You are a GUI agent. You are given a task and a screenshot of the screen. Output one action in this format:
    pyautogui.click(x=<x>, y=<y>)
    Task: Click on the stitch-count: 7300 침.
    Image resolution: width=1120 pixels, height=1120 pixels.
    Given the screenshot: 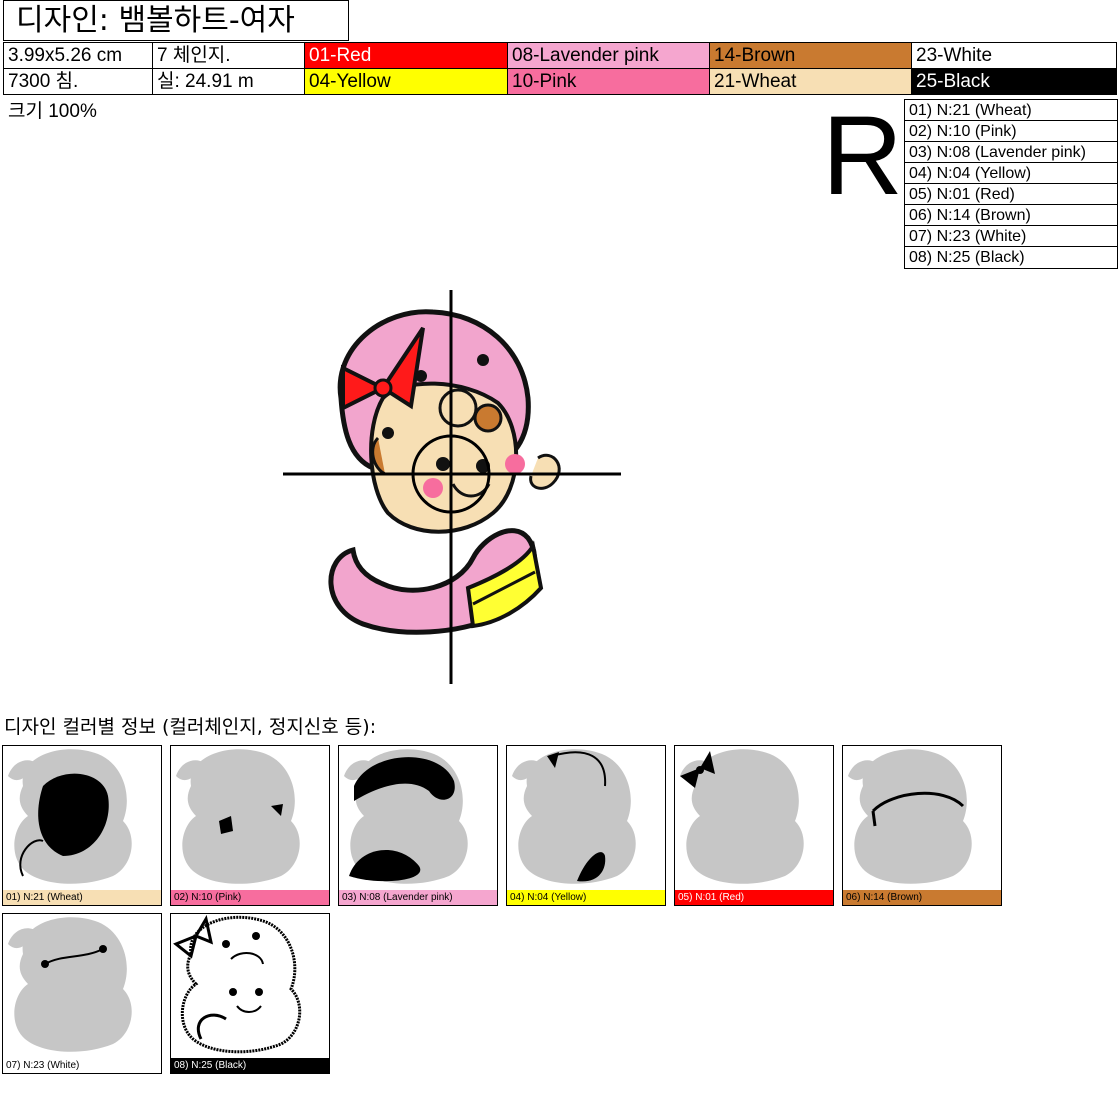 What is the action you would take?
    pyautogui.click(x=78, y=81)
    